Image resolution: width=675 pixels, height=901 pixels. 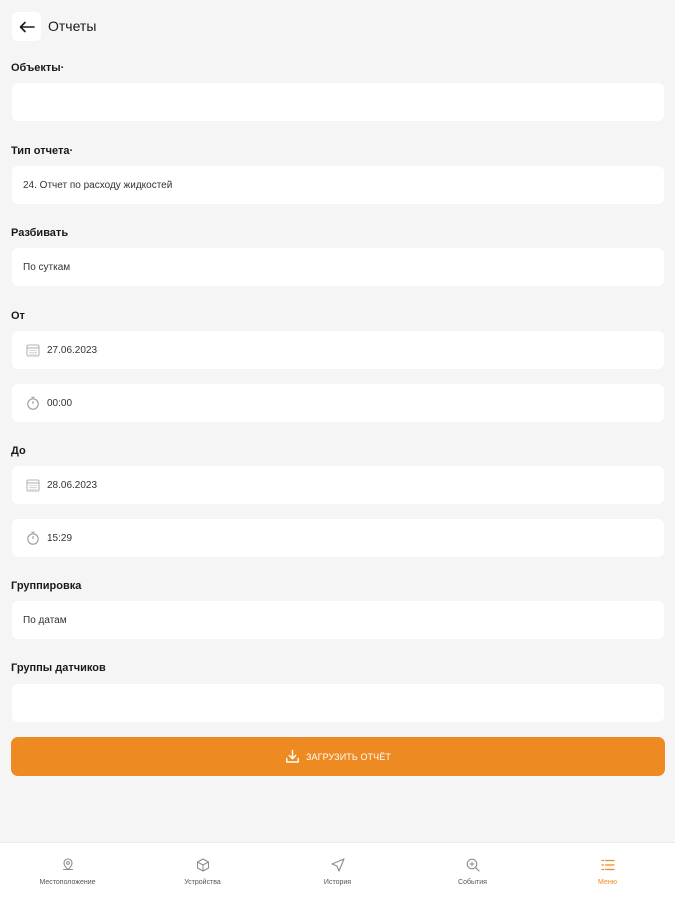 What do you see at coordinates (338, 350) in the screenshot?
I see `from-date-field: 27.06.2023` at bounding box center [338, 350].